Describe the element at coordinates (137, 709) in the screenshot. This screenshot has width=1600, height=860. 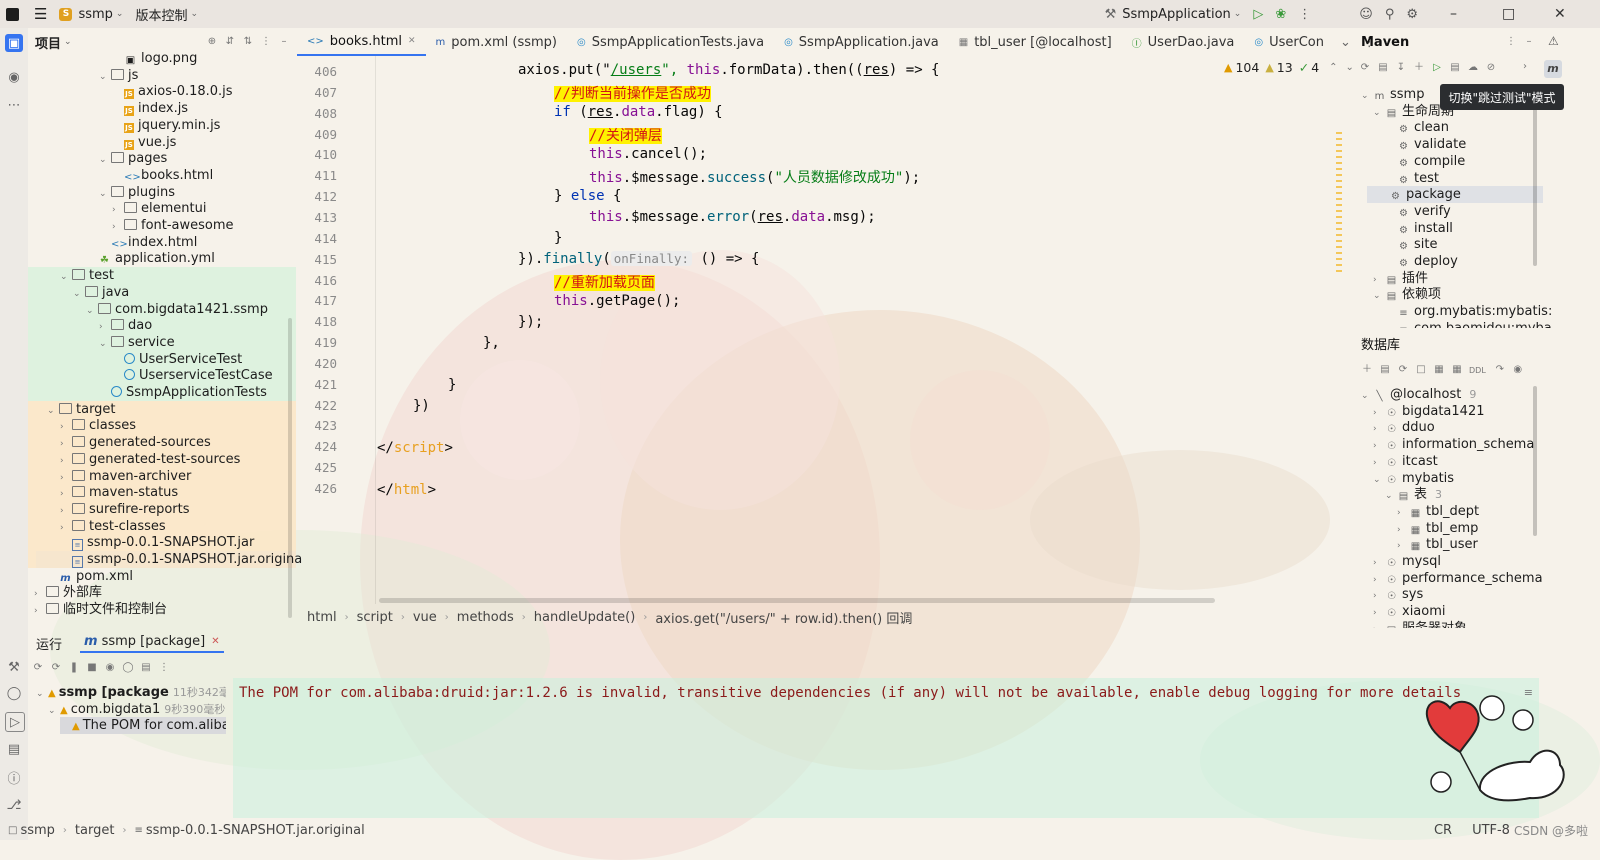
I see `run-node: ⌄ ▲ com.bigdata1 9秒390毫秒` at that location.